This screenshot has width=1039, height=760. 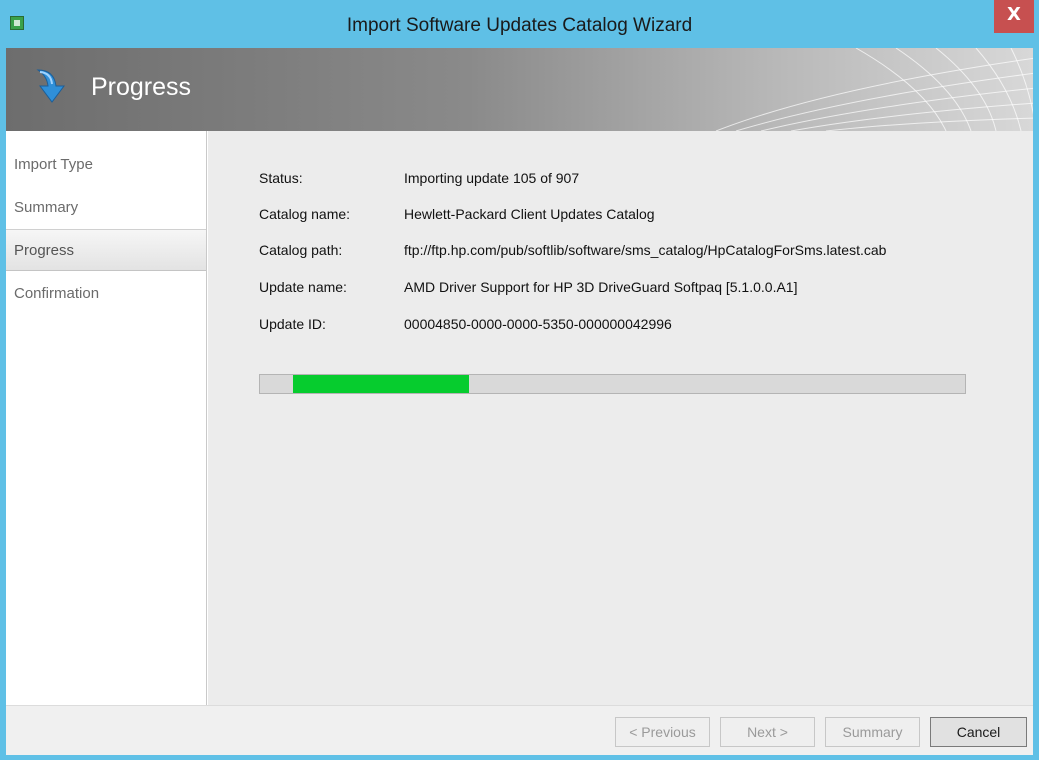 I want to click on previous-button: < Previous, so click(x=662, y=732).